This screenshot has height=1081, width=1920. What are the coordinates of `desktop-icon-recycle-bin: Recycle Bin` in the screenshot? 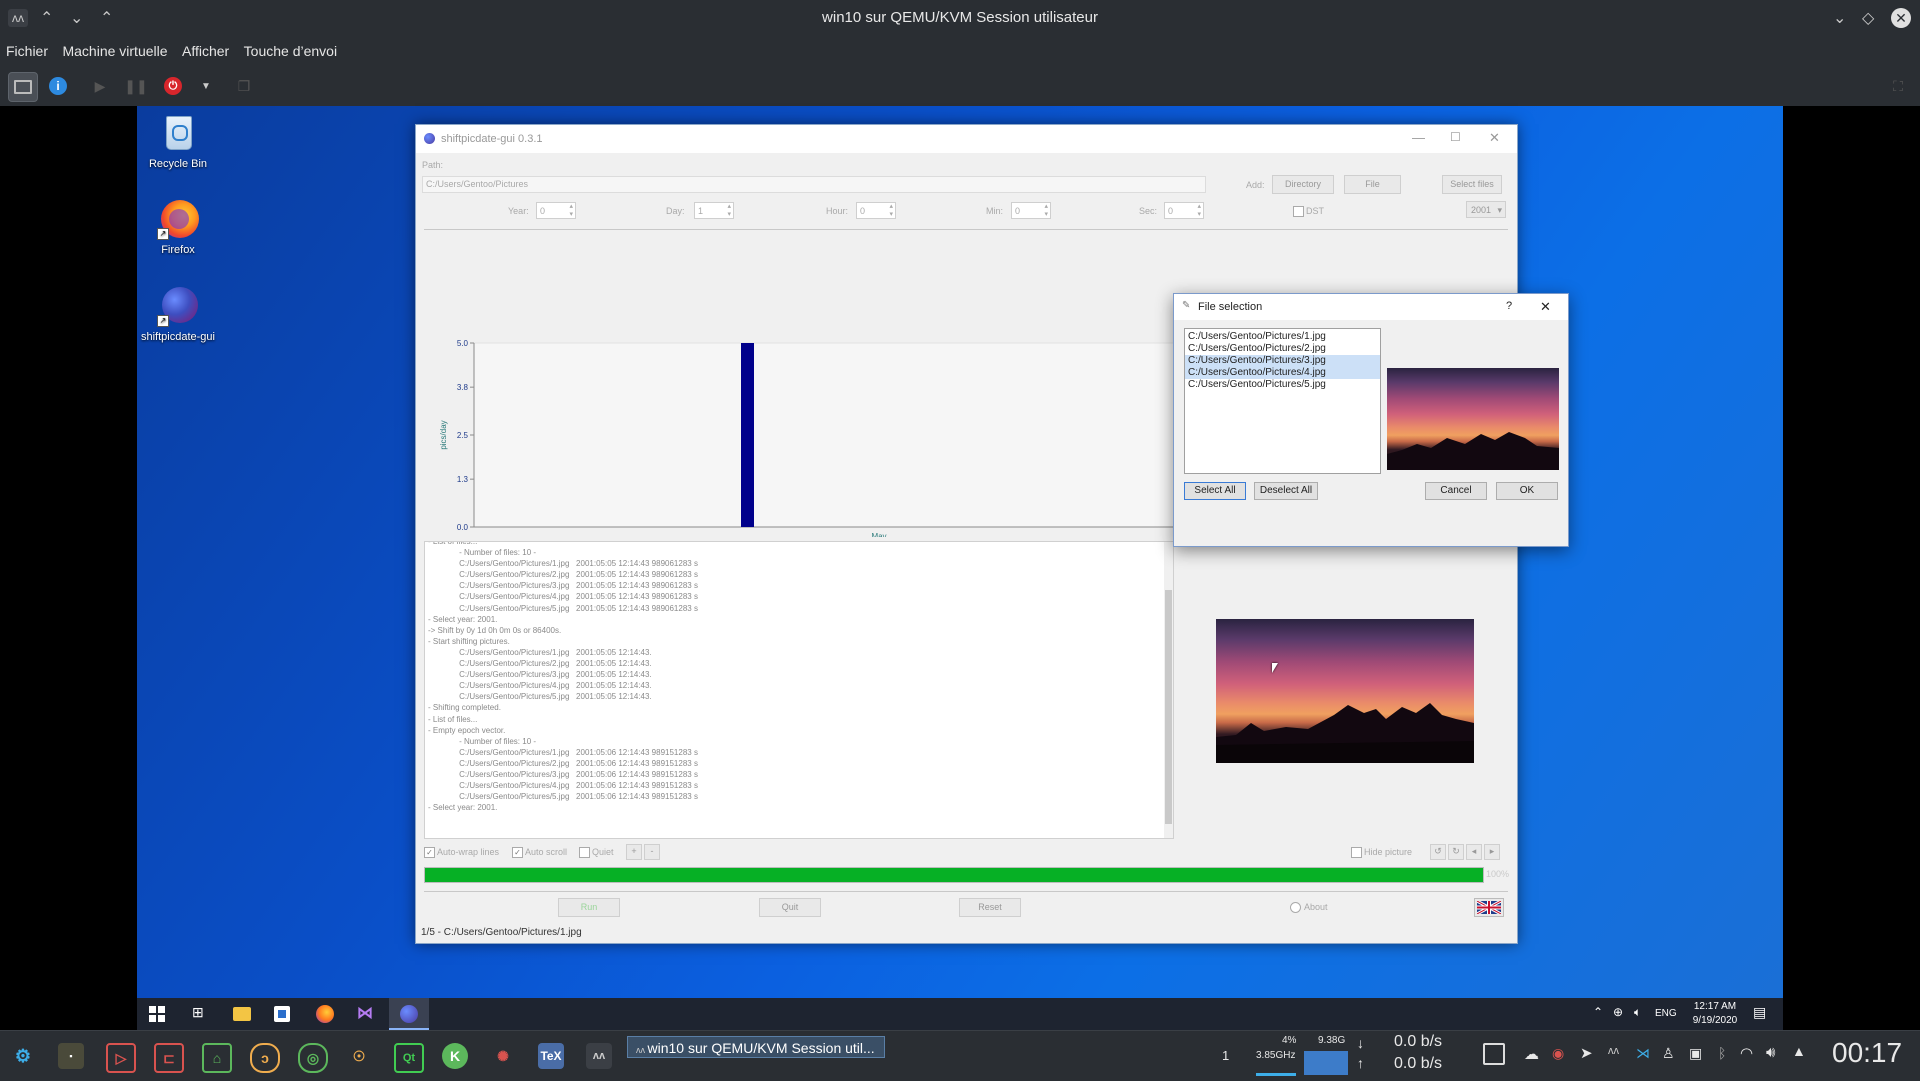 It's located at (178, 141).